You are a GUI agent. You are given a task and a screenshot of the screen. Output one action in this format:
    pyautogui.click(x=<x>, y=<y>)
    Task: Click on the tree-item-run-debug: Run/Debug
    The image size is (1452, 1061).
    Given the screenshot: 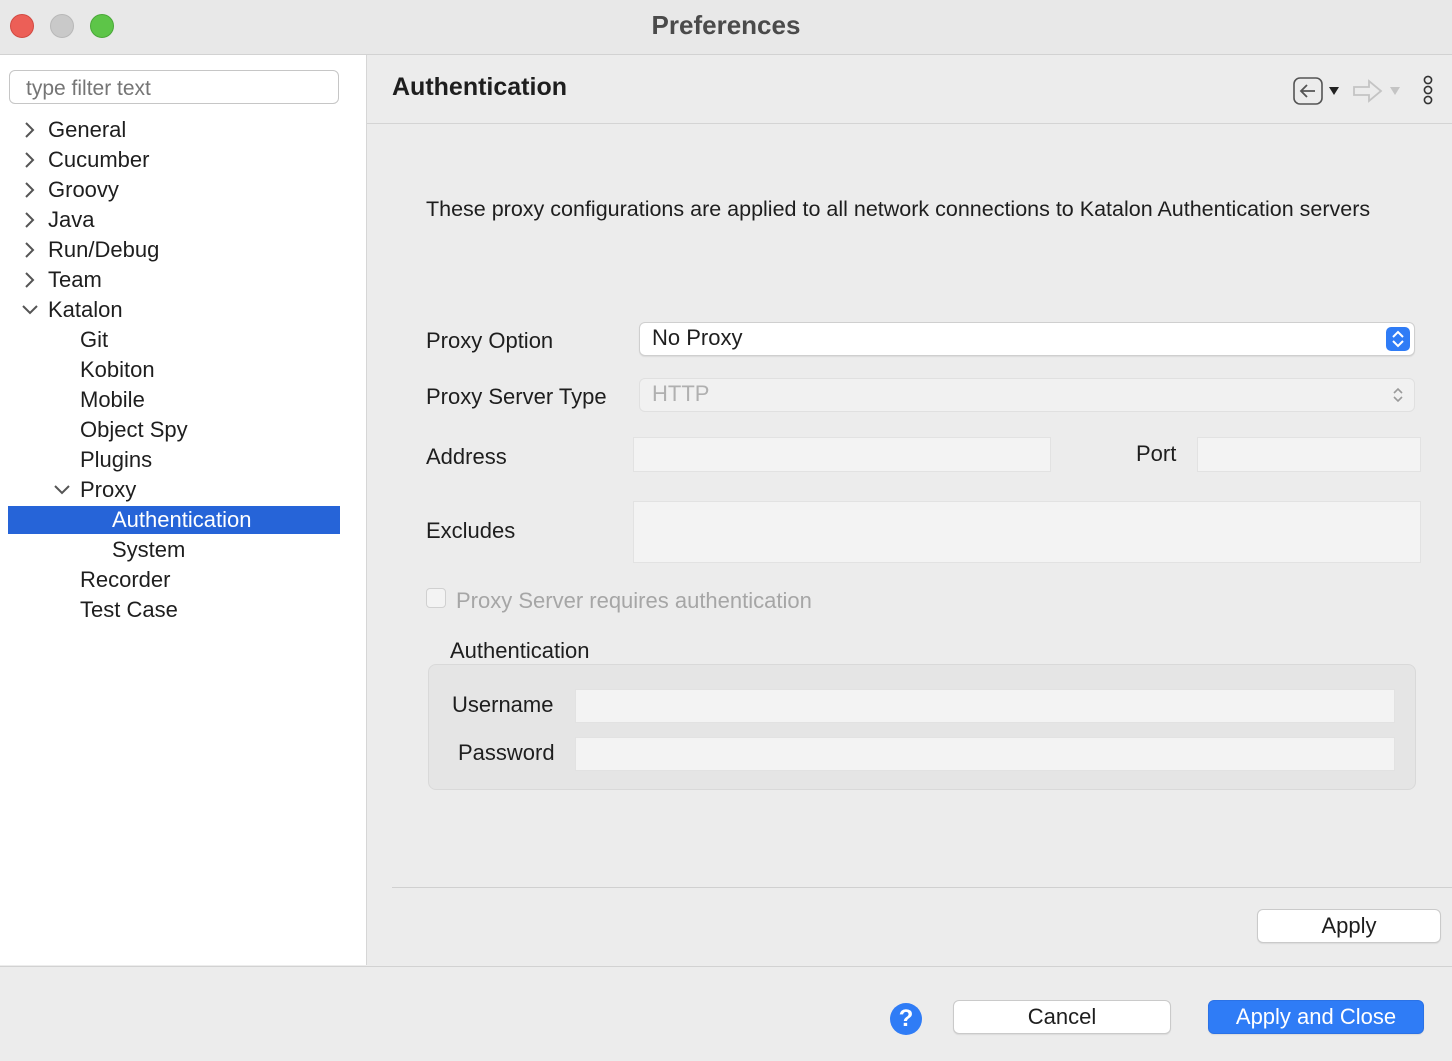 What is the action you would take?
    pyautogui.click(x=92, y=250)
    